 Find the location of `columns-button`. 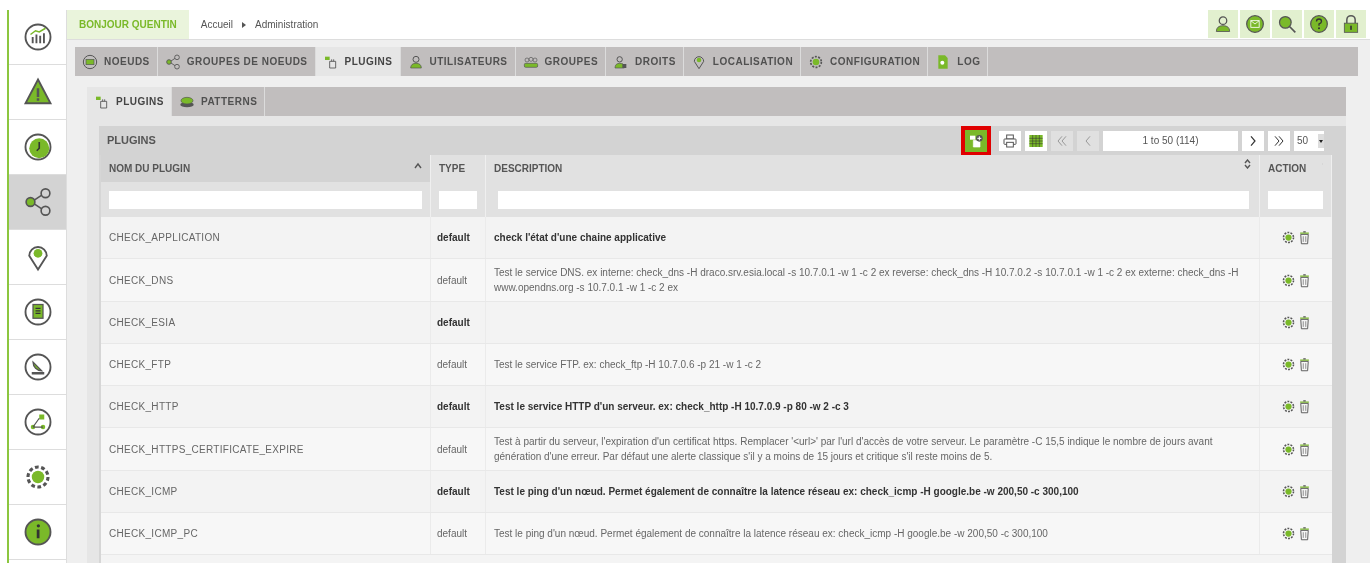

columns-button is located at coordinates (1036, 140).